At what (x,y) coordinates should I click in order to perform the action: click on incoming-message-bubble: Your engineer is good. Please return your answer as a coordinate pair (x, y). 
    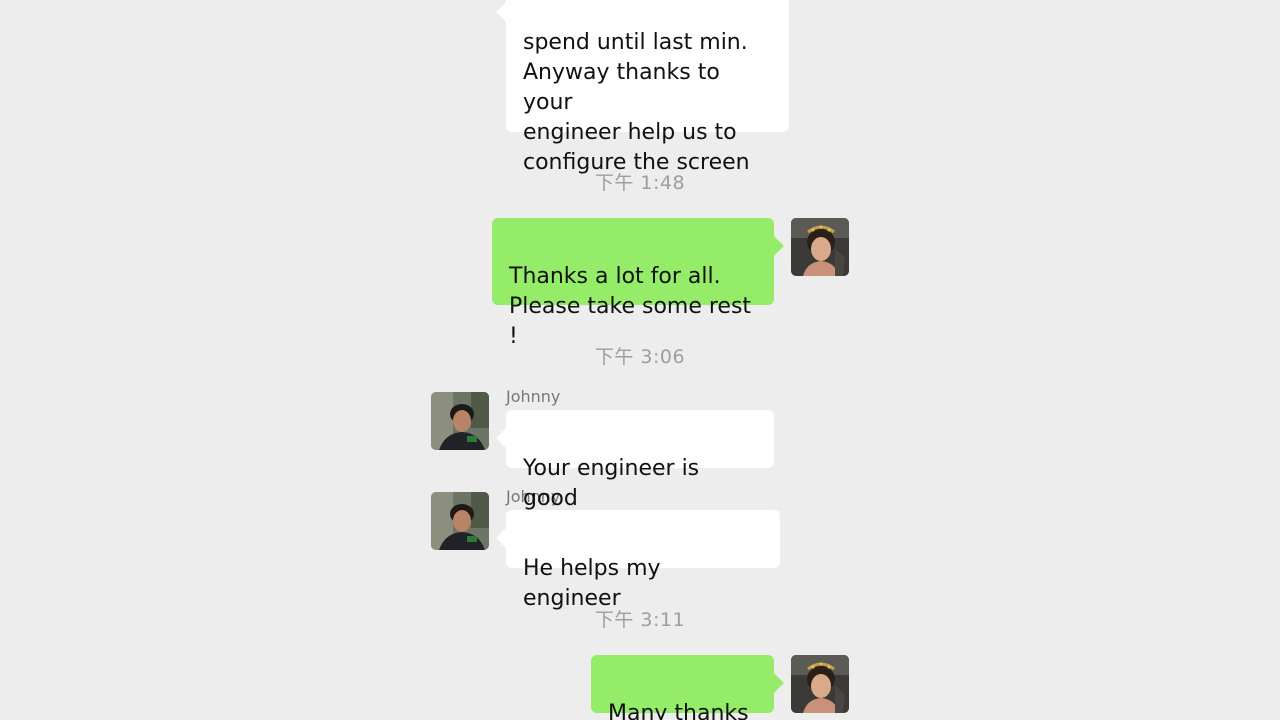
    Looking at the image, I should click on (640, 460).